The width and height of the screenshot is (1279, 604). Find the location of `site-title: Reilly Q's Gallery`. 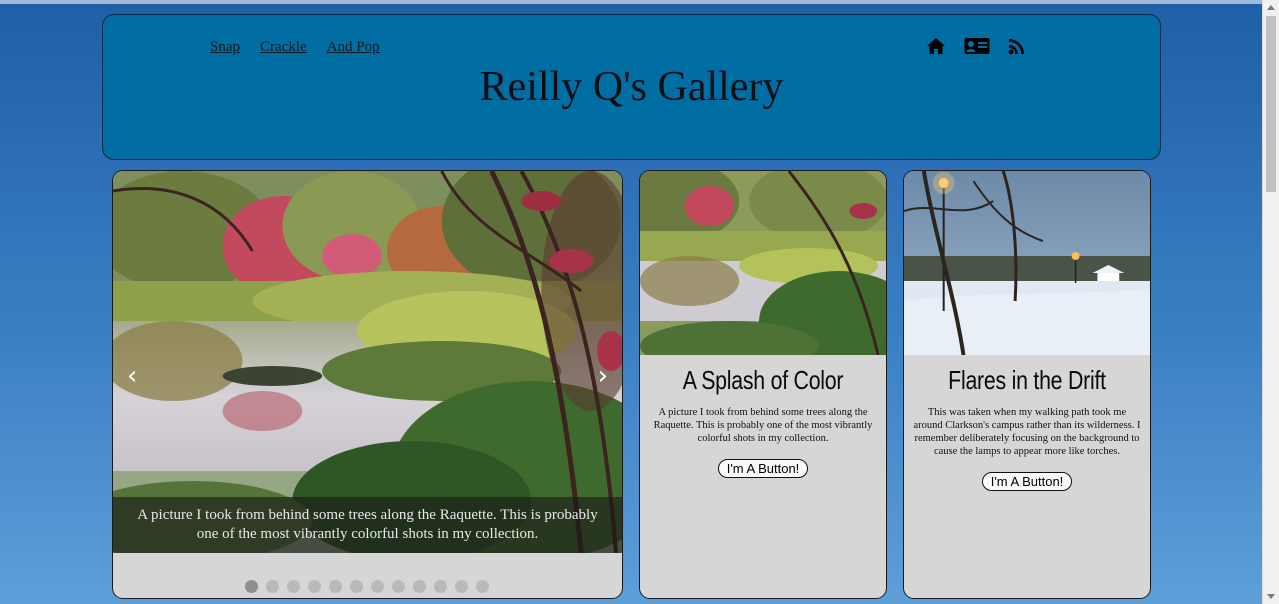

site-title: Reilly Q's Gallery is located at coordinates (631, 87).